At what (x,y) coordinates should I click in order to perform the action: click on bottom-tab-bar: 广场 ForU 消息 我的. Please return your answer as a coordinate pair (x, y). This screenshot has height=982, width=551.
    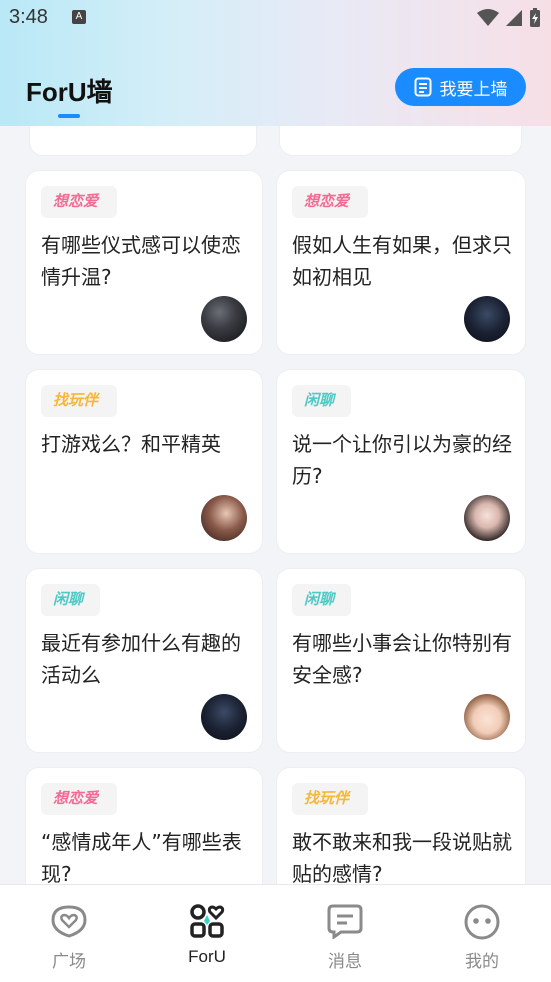
    Looking at the image, I should click on (275, 933).